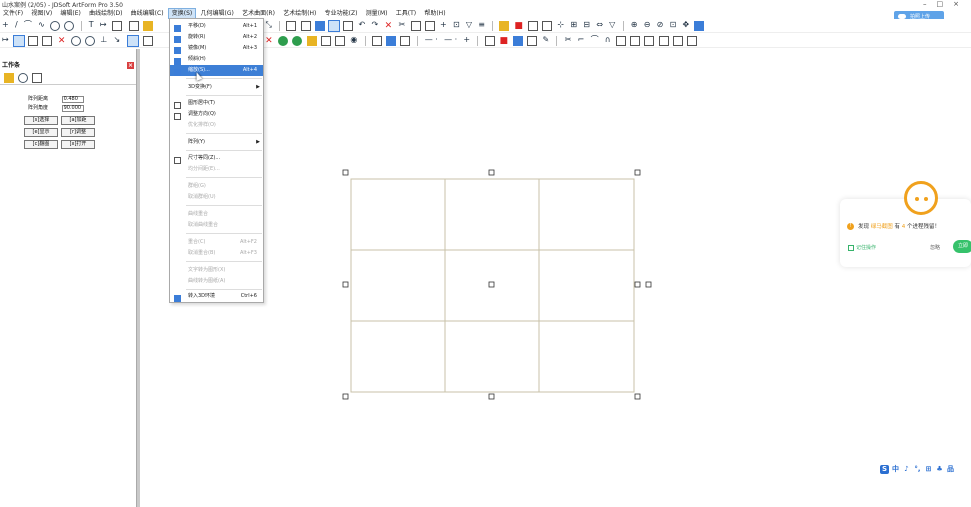 The width and height of the screenshot is (971, 507). I want to click on menu-professional: 专业功能(Z), so click(341, 14).